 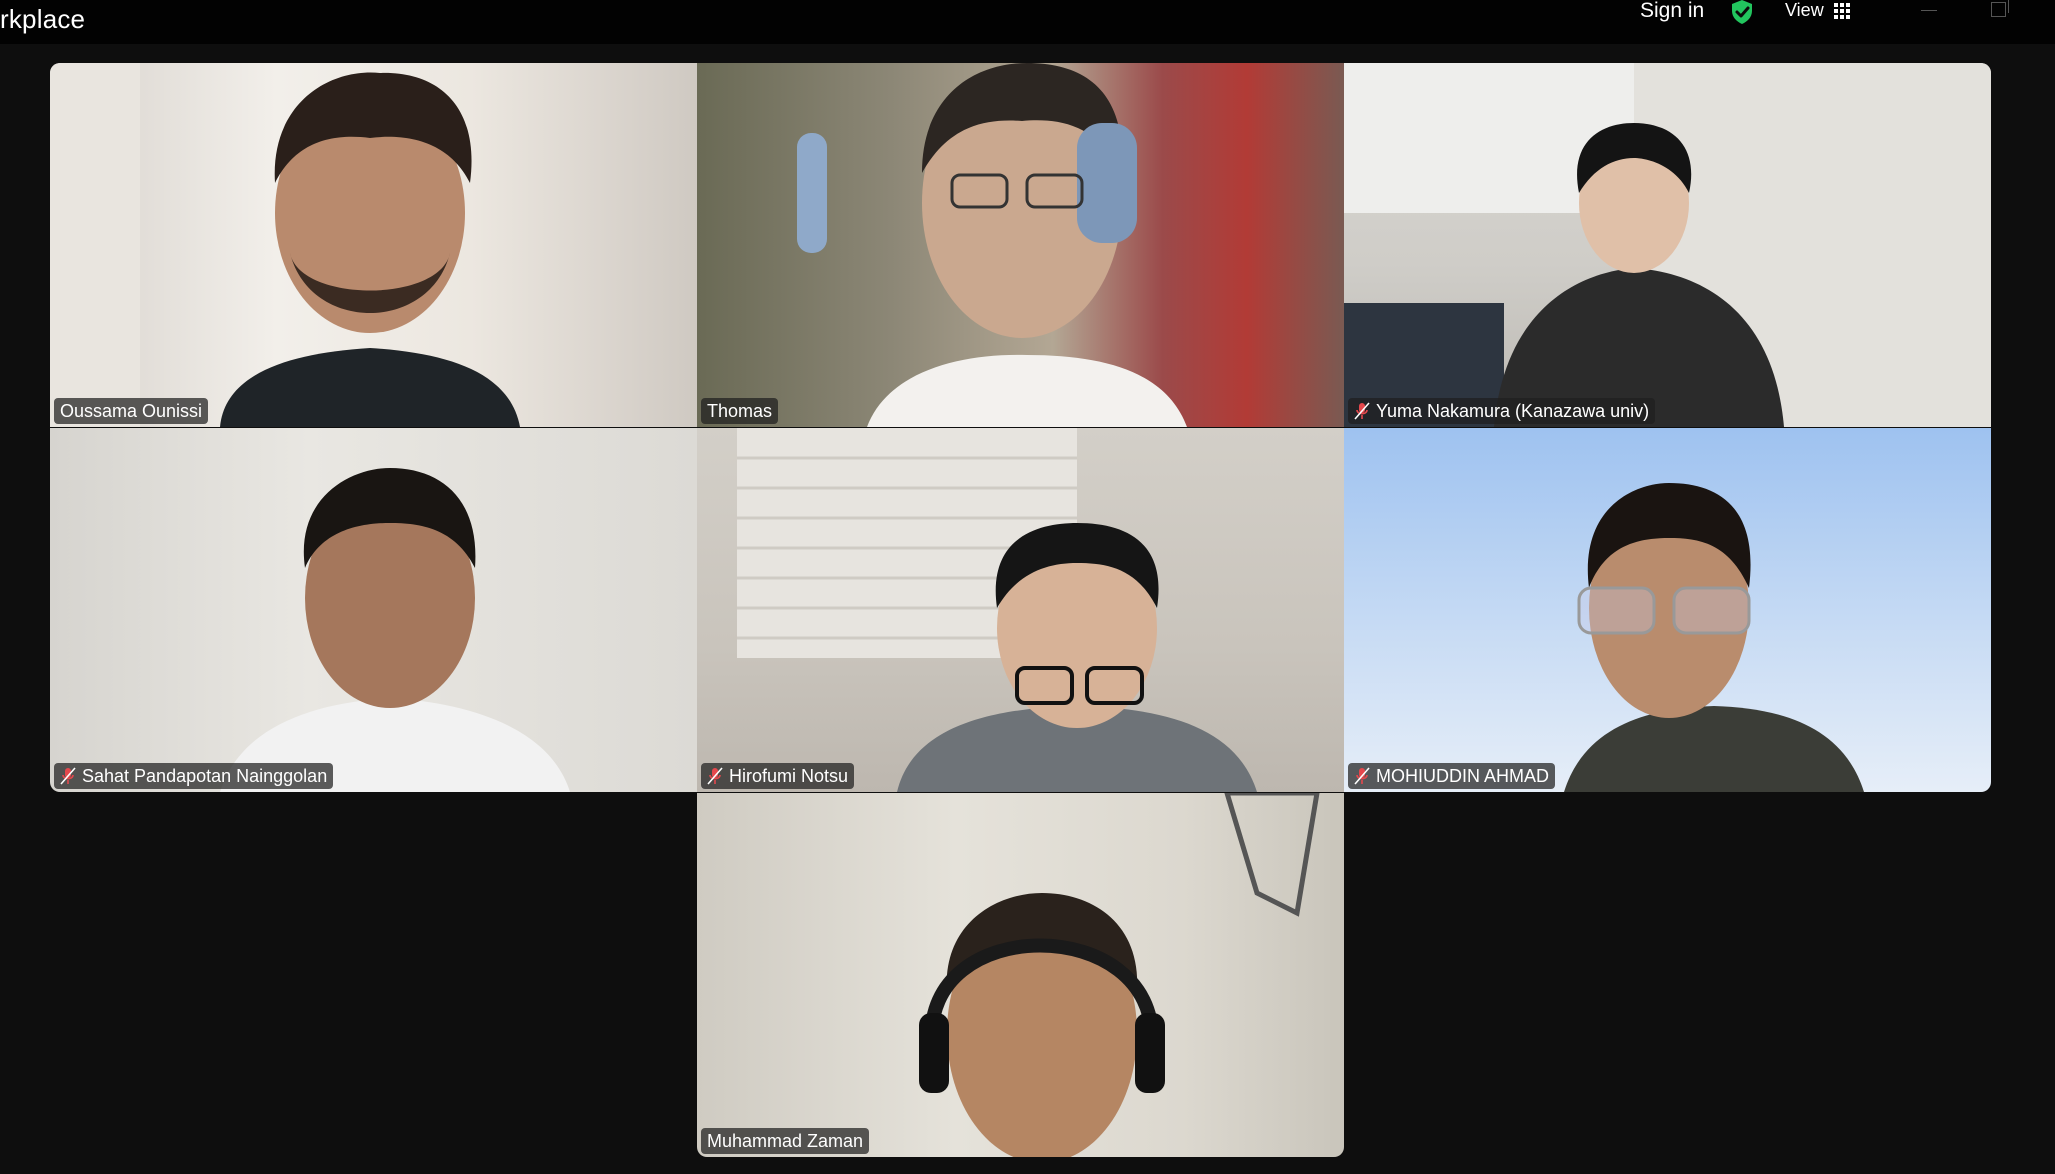 I want to click on participant-nameplate: Hirofumi Notsu, so click(x=778, y=776).